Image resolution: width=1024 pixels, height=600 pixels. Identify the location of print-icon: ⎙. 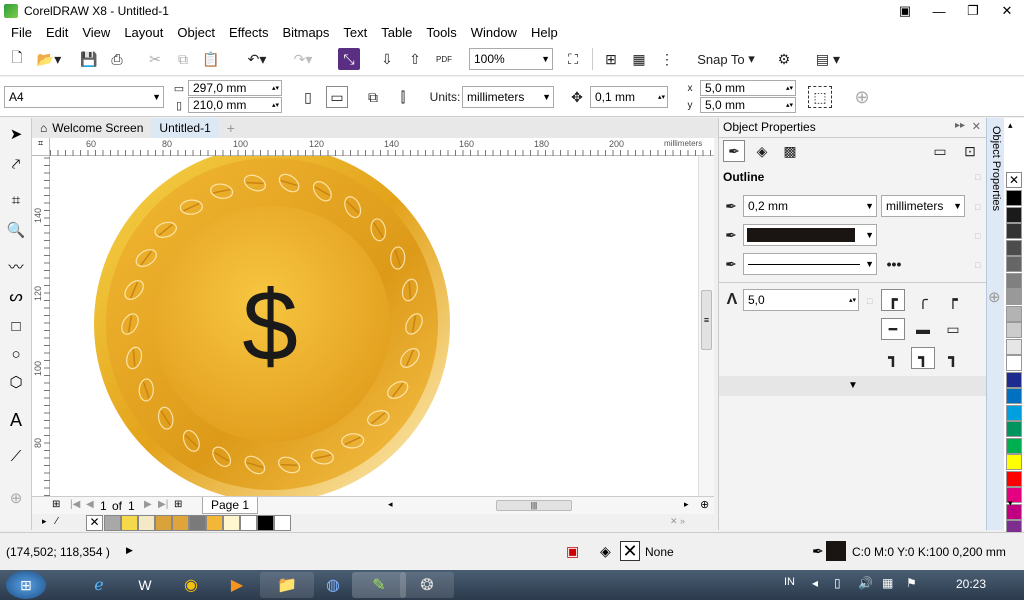
(117, 59).